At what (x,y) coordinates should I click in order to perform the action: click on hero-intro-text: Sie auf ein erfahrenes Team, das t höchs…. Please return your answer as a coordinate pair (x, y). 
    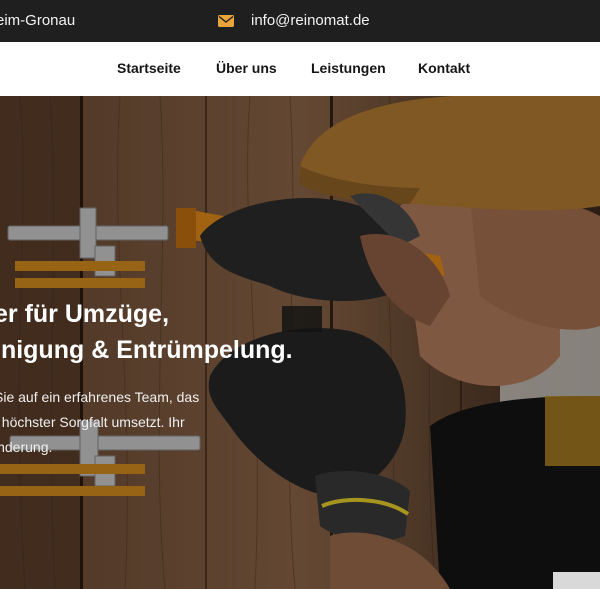
    Looking at the image, I should click on (99, 422).